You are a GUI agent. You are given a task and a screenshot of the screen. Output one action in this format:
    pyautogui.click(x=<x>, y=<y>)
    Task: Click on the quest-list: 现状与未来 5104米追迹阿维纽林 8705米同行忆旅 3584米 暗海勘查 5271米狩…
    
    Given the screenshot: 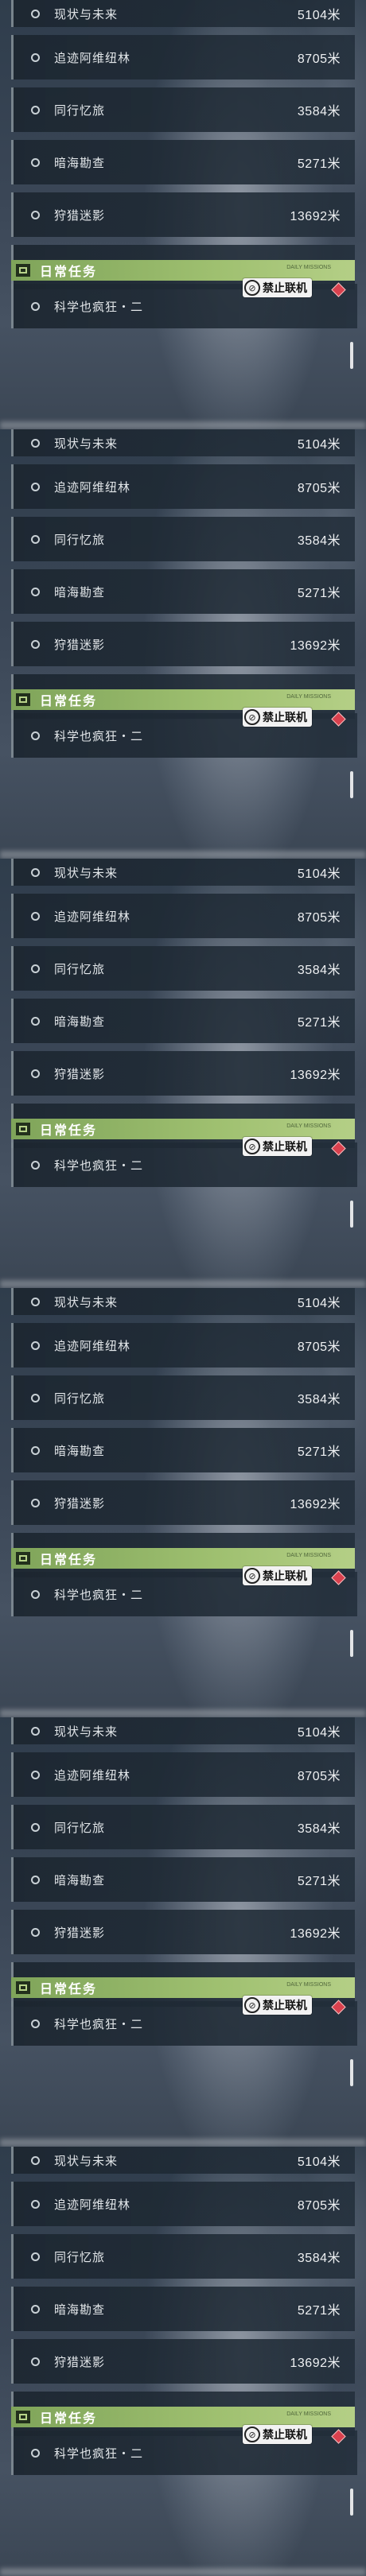 What is the action you would take?
    pyautogui.click(x=183, y=1437)
    